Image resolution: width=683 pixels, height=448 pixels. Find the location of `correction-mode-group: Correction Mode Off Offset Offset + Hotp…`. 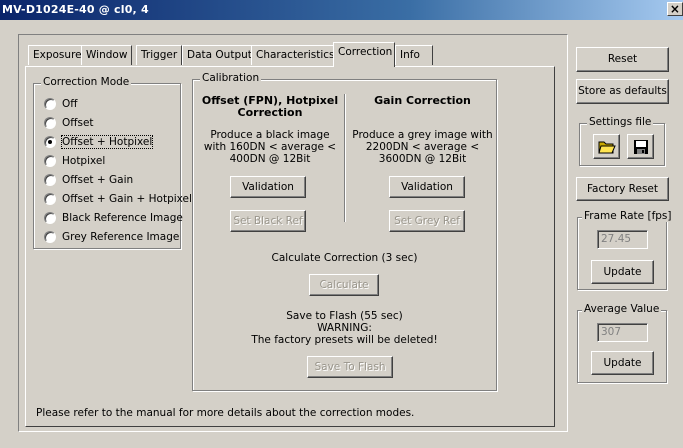

correction-mode-group: Correction Mode Off Offset Offset + Hotp… is located at coordinates (112, 162).